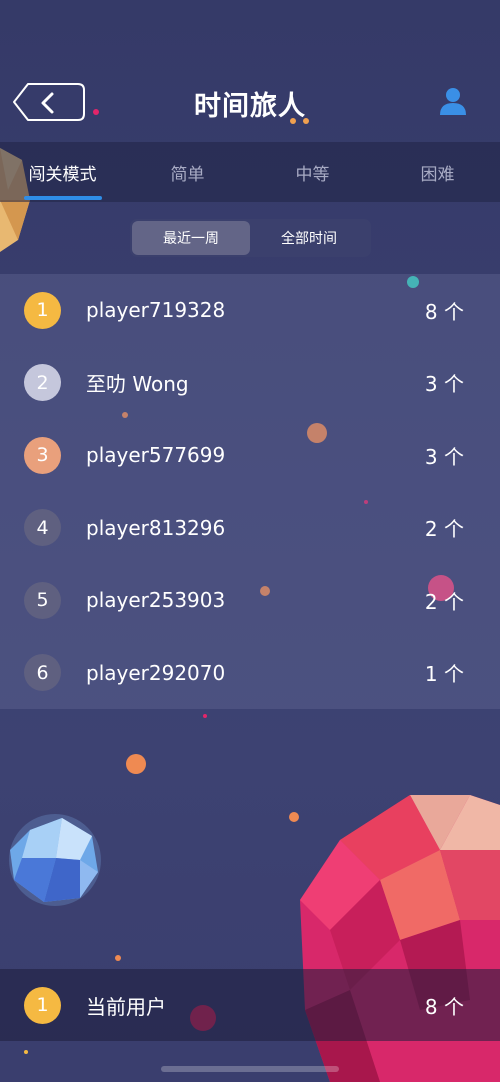 The image size is (500, 1082). What do you see at coordinates (250, 673) in the screenshot?
I see `leaderboard-row: 6 player292070 1 个` at bounding box center [250, 673].